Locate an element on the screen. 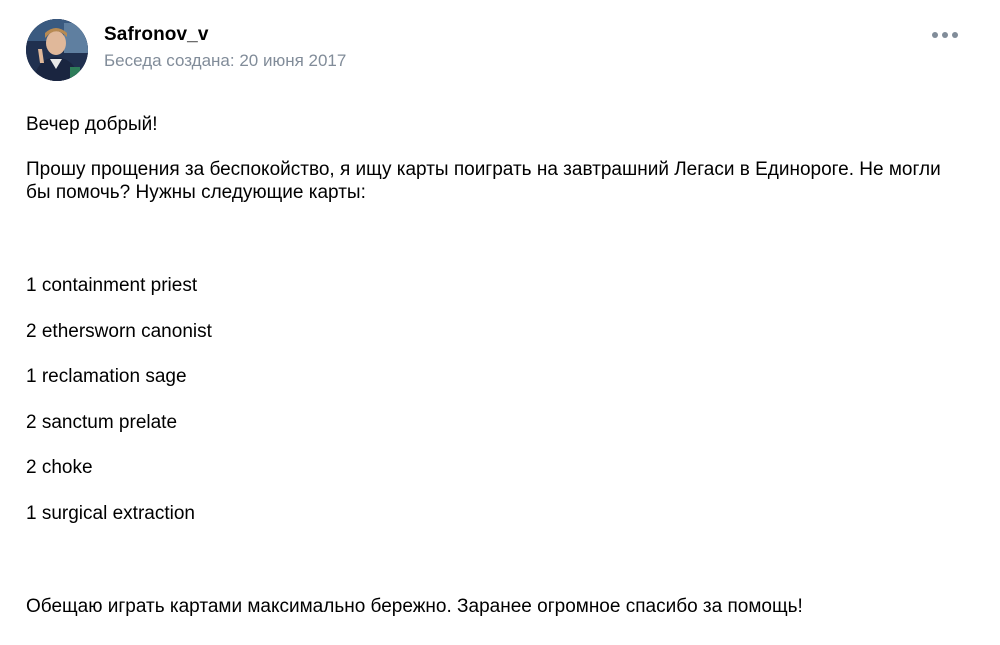 The height and width of the screenshot is (645, 1000). more-options-button is located at coordinates (945, 35).